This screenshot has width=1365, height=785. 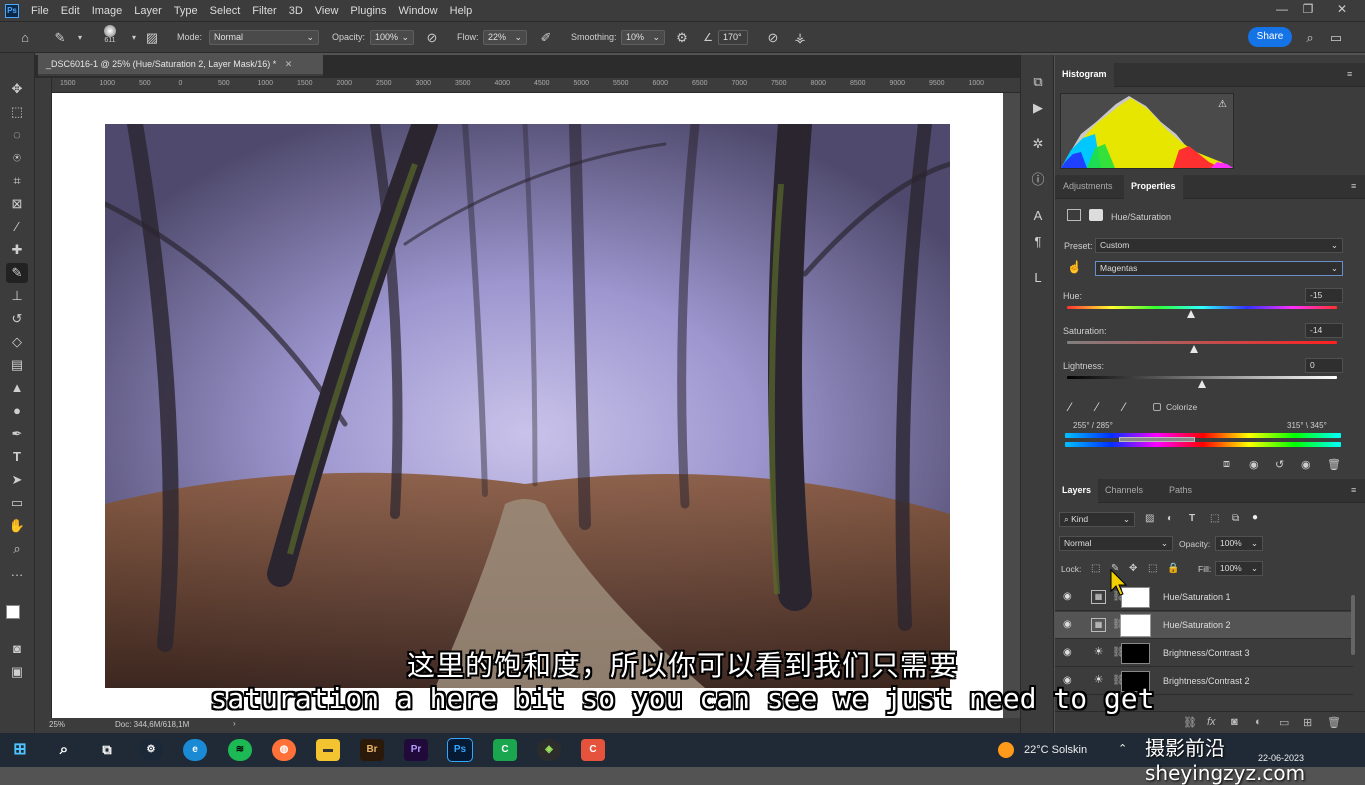 I want to click on foreground-color-swatch, so click(x=13, y=612).